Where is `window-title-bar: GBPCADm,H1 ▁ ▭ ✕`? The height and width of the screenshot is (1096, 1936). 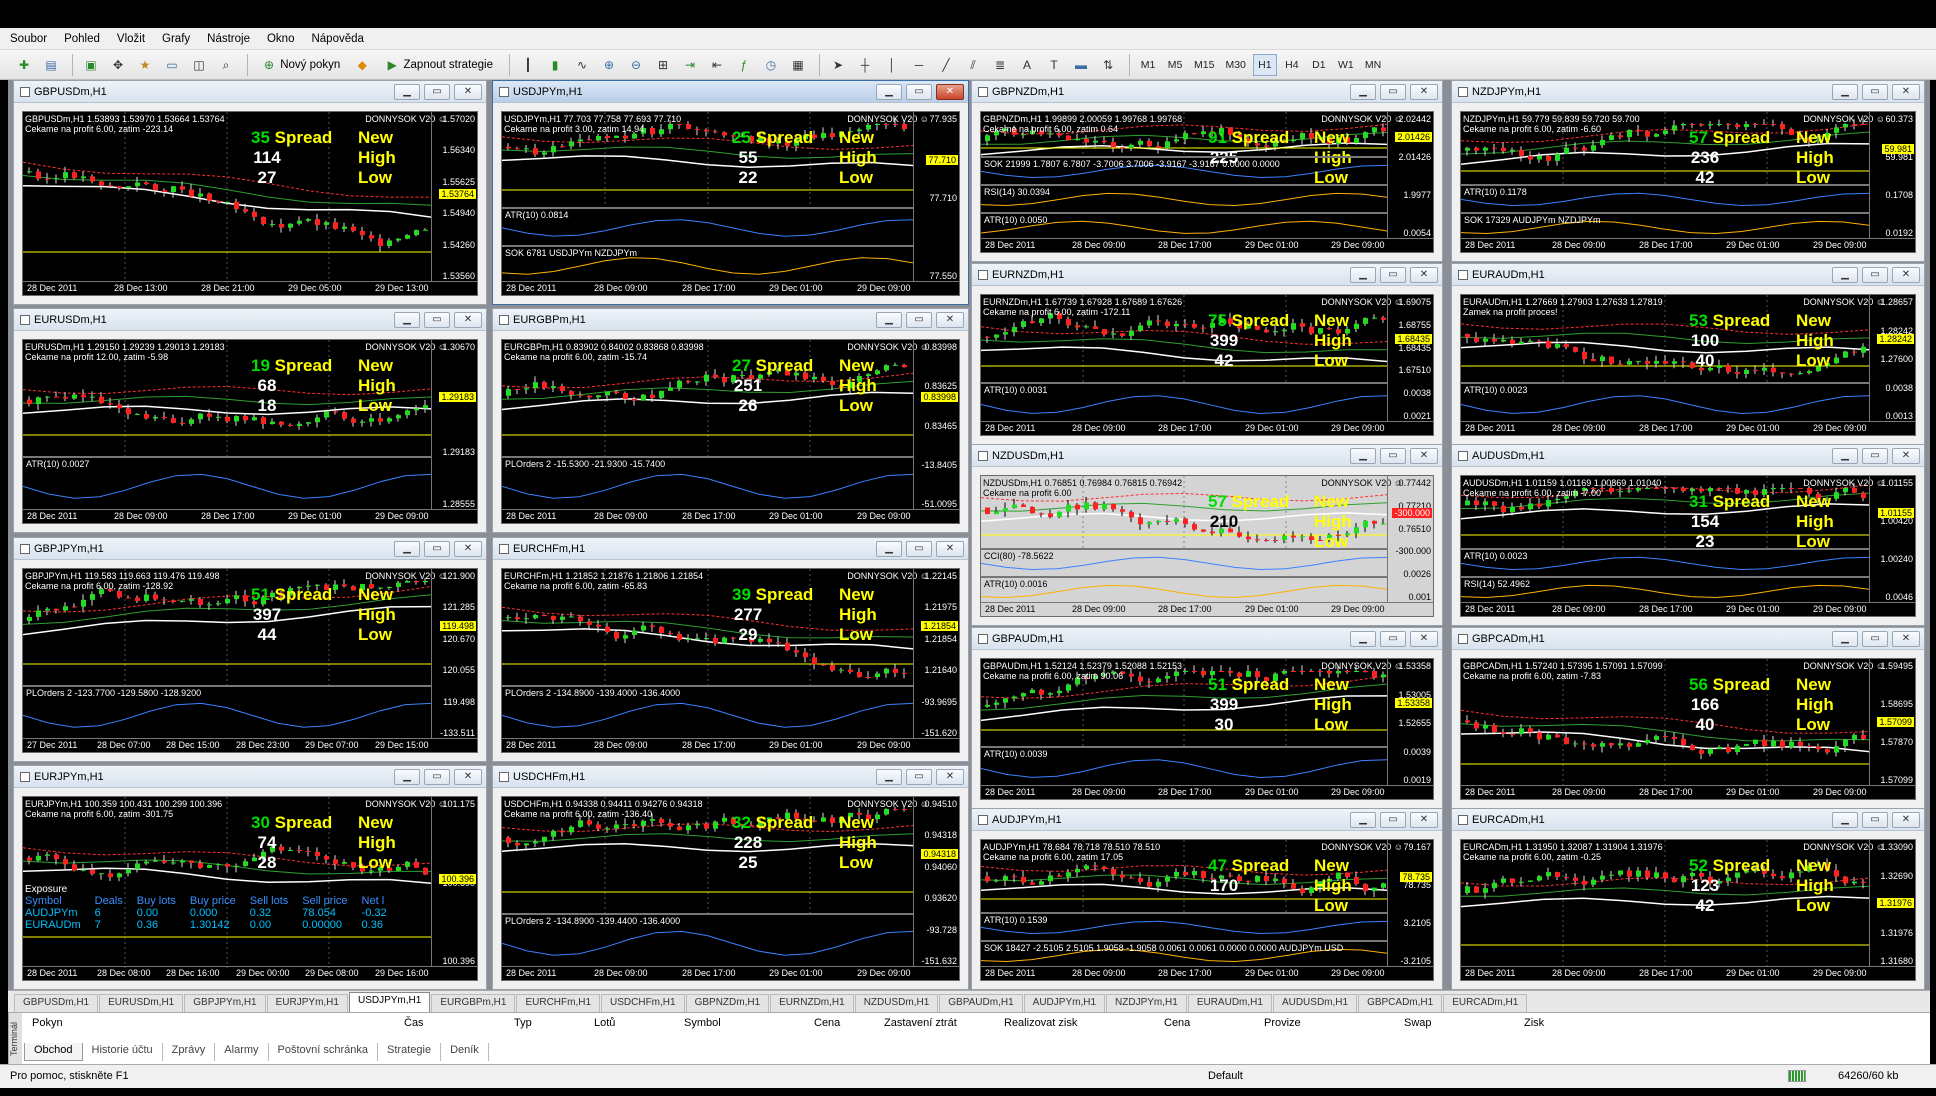 window-title-bar: GBPCADm,H1 ▁ ▭ ✕ is located at coordinates (1688, 639).